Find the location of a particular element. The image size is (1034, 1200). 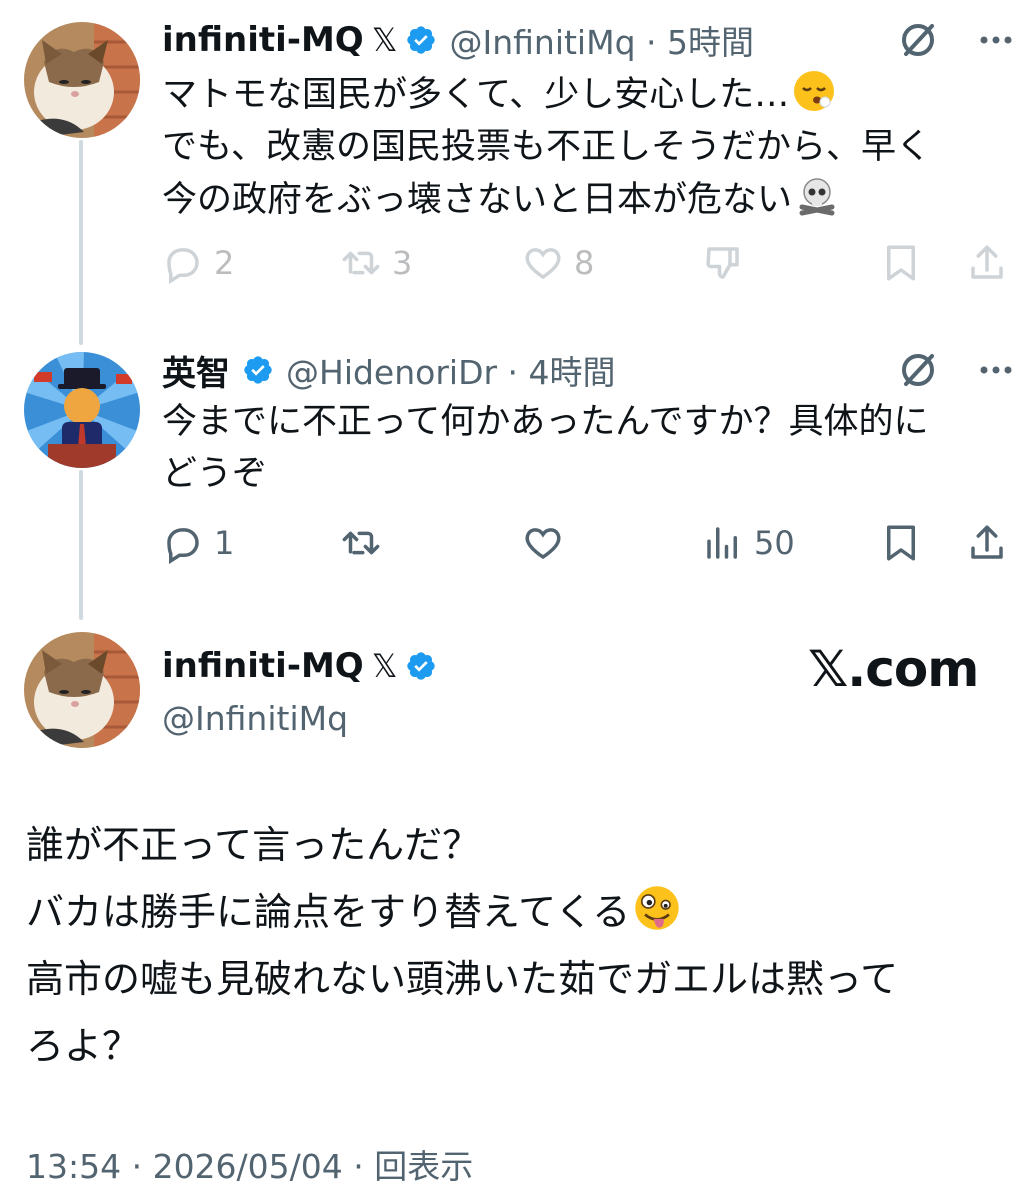

reply-count: 2 is located at coordinates (224, 263).